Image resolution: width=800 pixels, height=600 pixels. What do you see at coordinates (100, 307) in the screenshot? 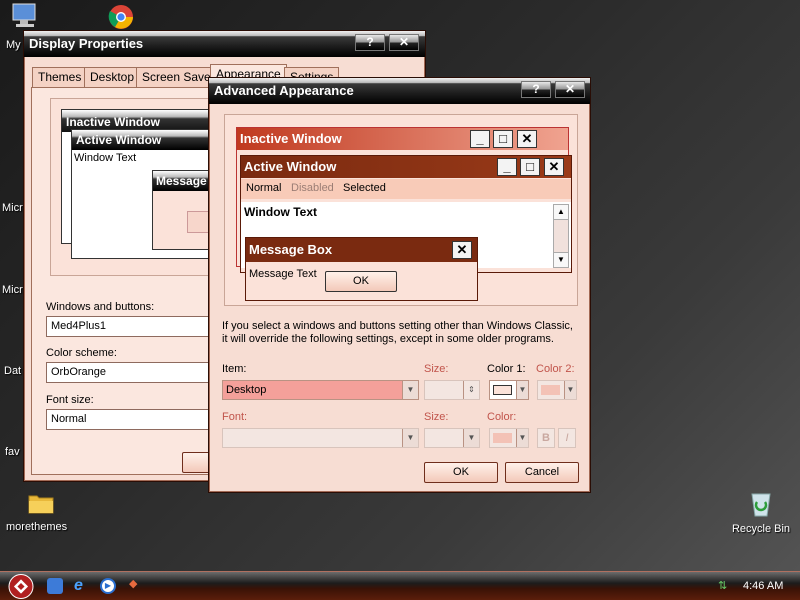
I see `windows-buttons-label: Windows and buttons:` at bounding box center [100, 307].